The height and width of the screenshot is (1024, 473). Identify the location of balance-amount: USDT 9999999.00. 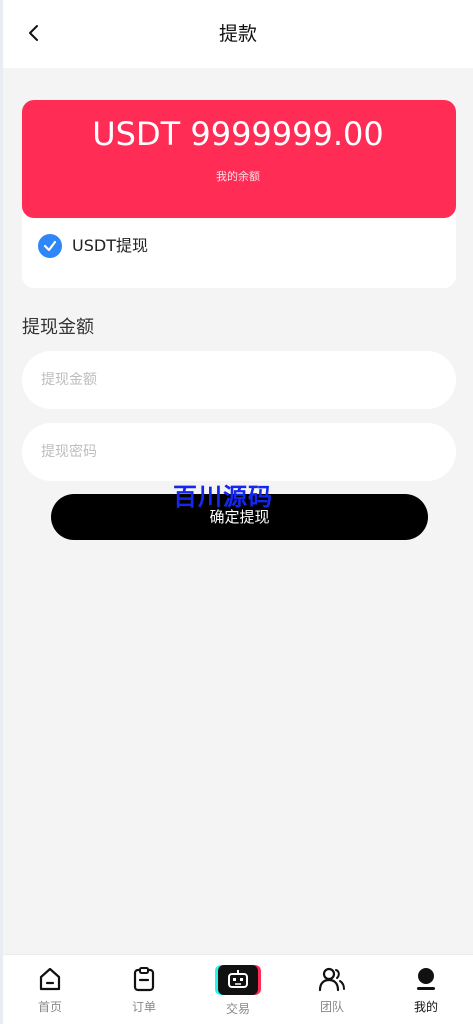
(238, 134).